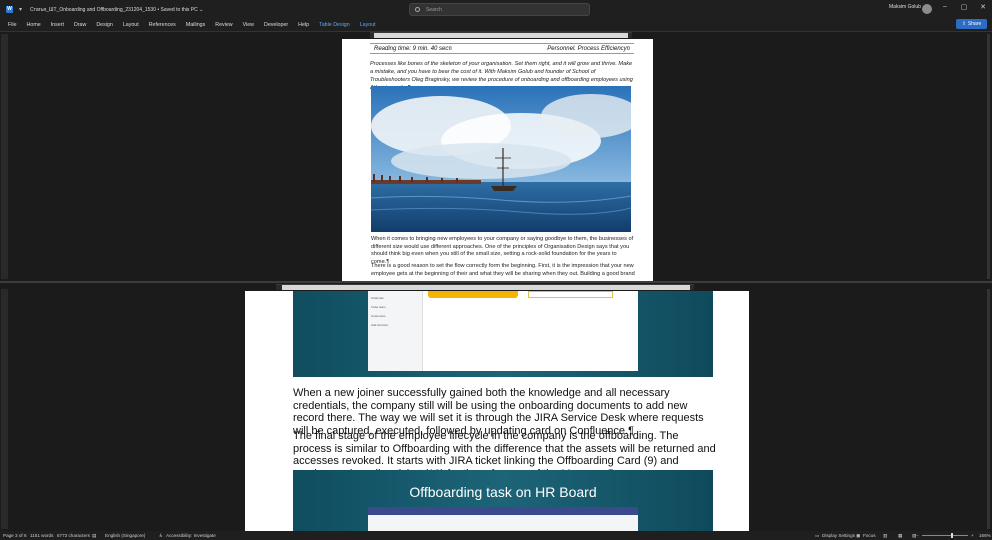 The height and width of the screenshot is (540, 992). What do you see at coordinates (927, 9) in the screenshot?
I see `avatar` at bounding box center [927, 9].